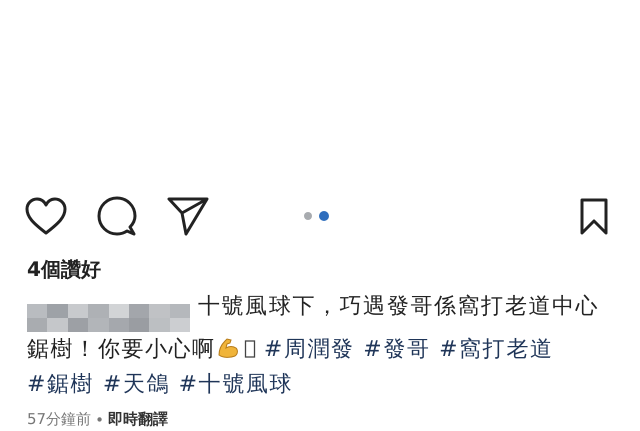 This screenshot has height=431, width=640. What do you see at coordinates (594, 216) in the screenshot?
I see `bookmark-icon` at bounding box center [594, 216].